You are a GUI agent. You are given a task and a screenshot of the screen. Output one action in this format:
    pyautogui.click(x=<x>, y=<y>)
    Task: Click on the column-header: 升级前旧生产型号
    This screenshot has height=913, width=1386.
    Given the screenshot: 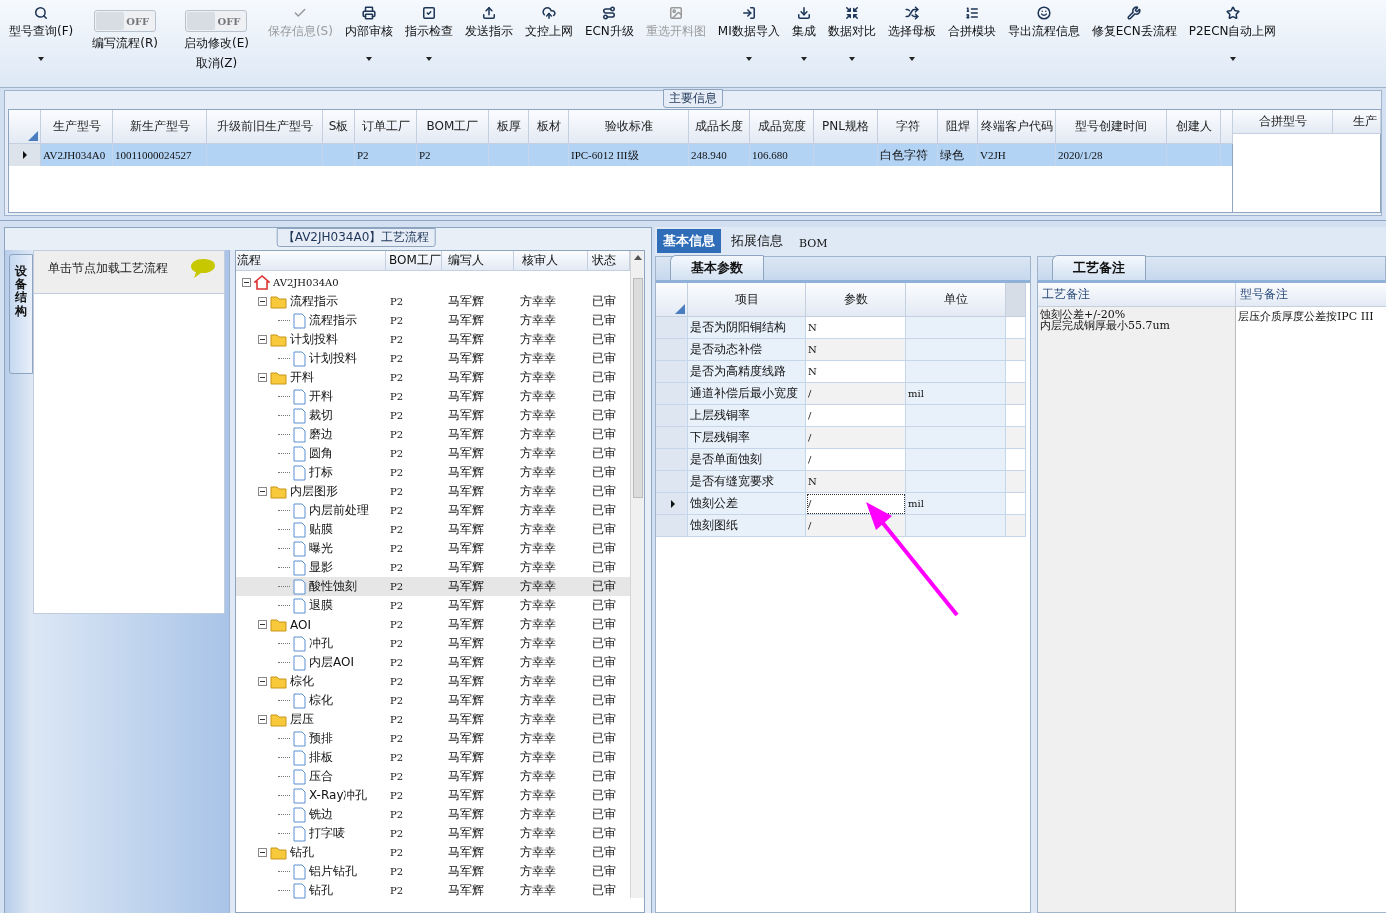 What is the action you would take?
    pyautogui.click(x=265, y=127)
    